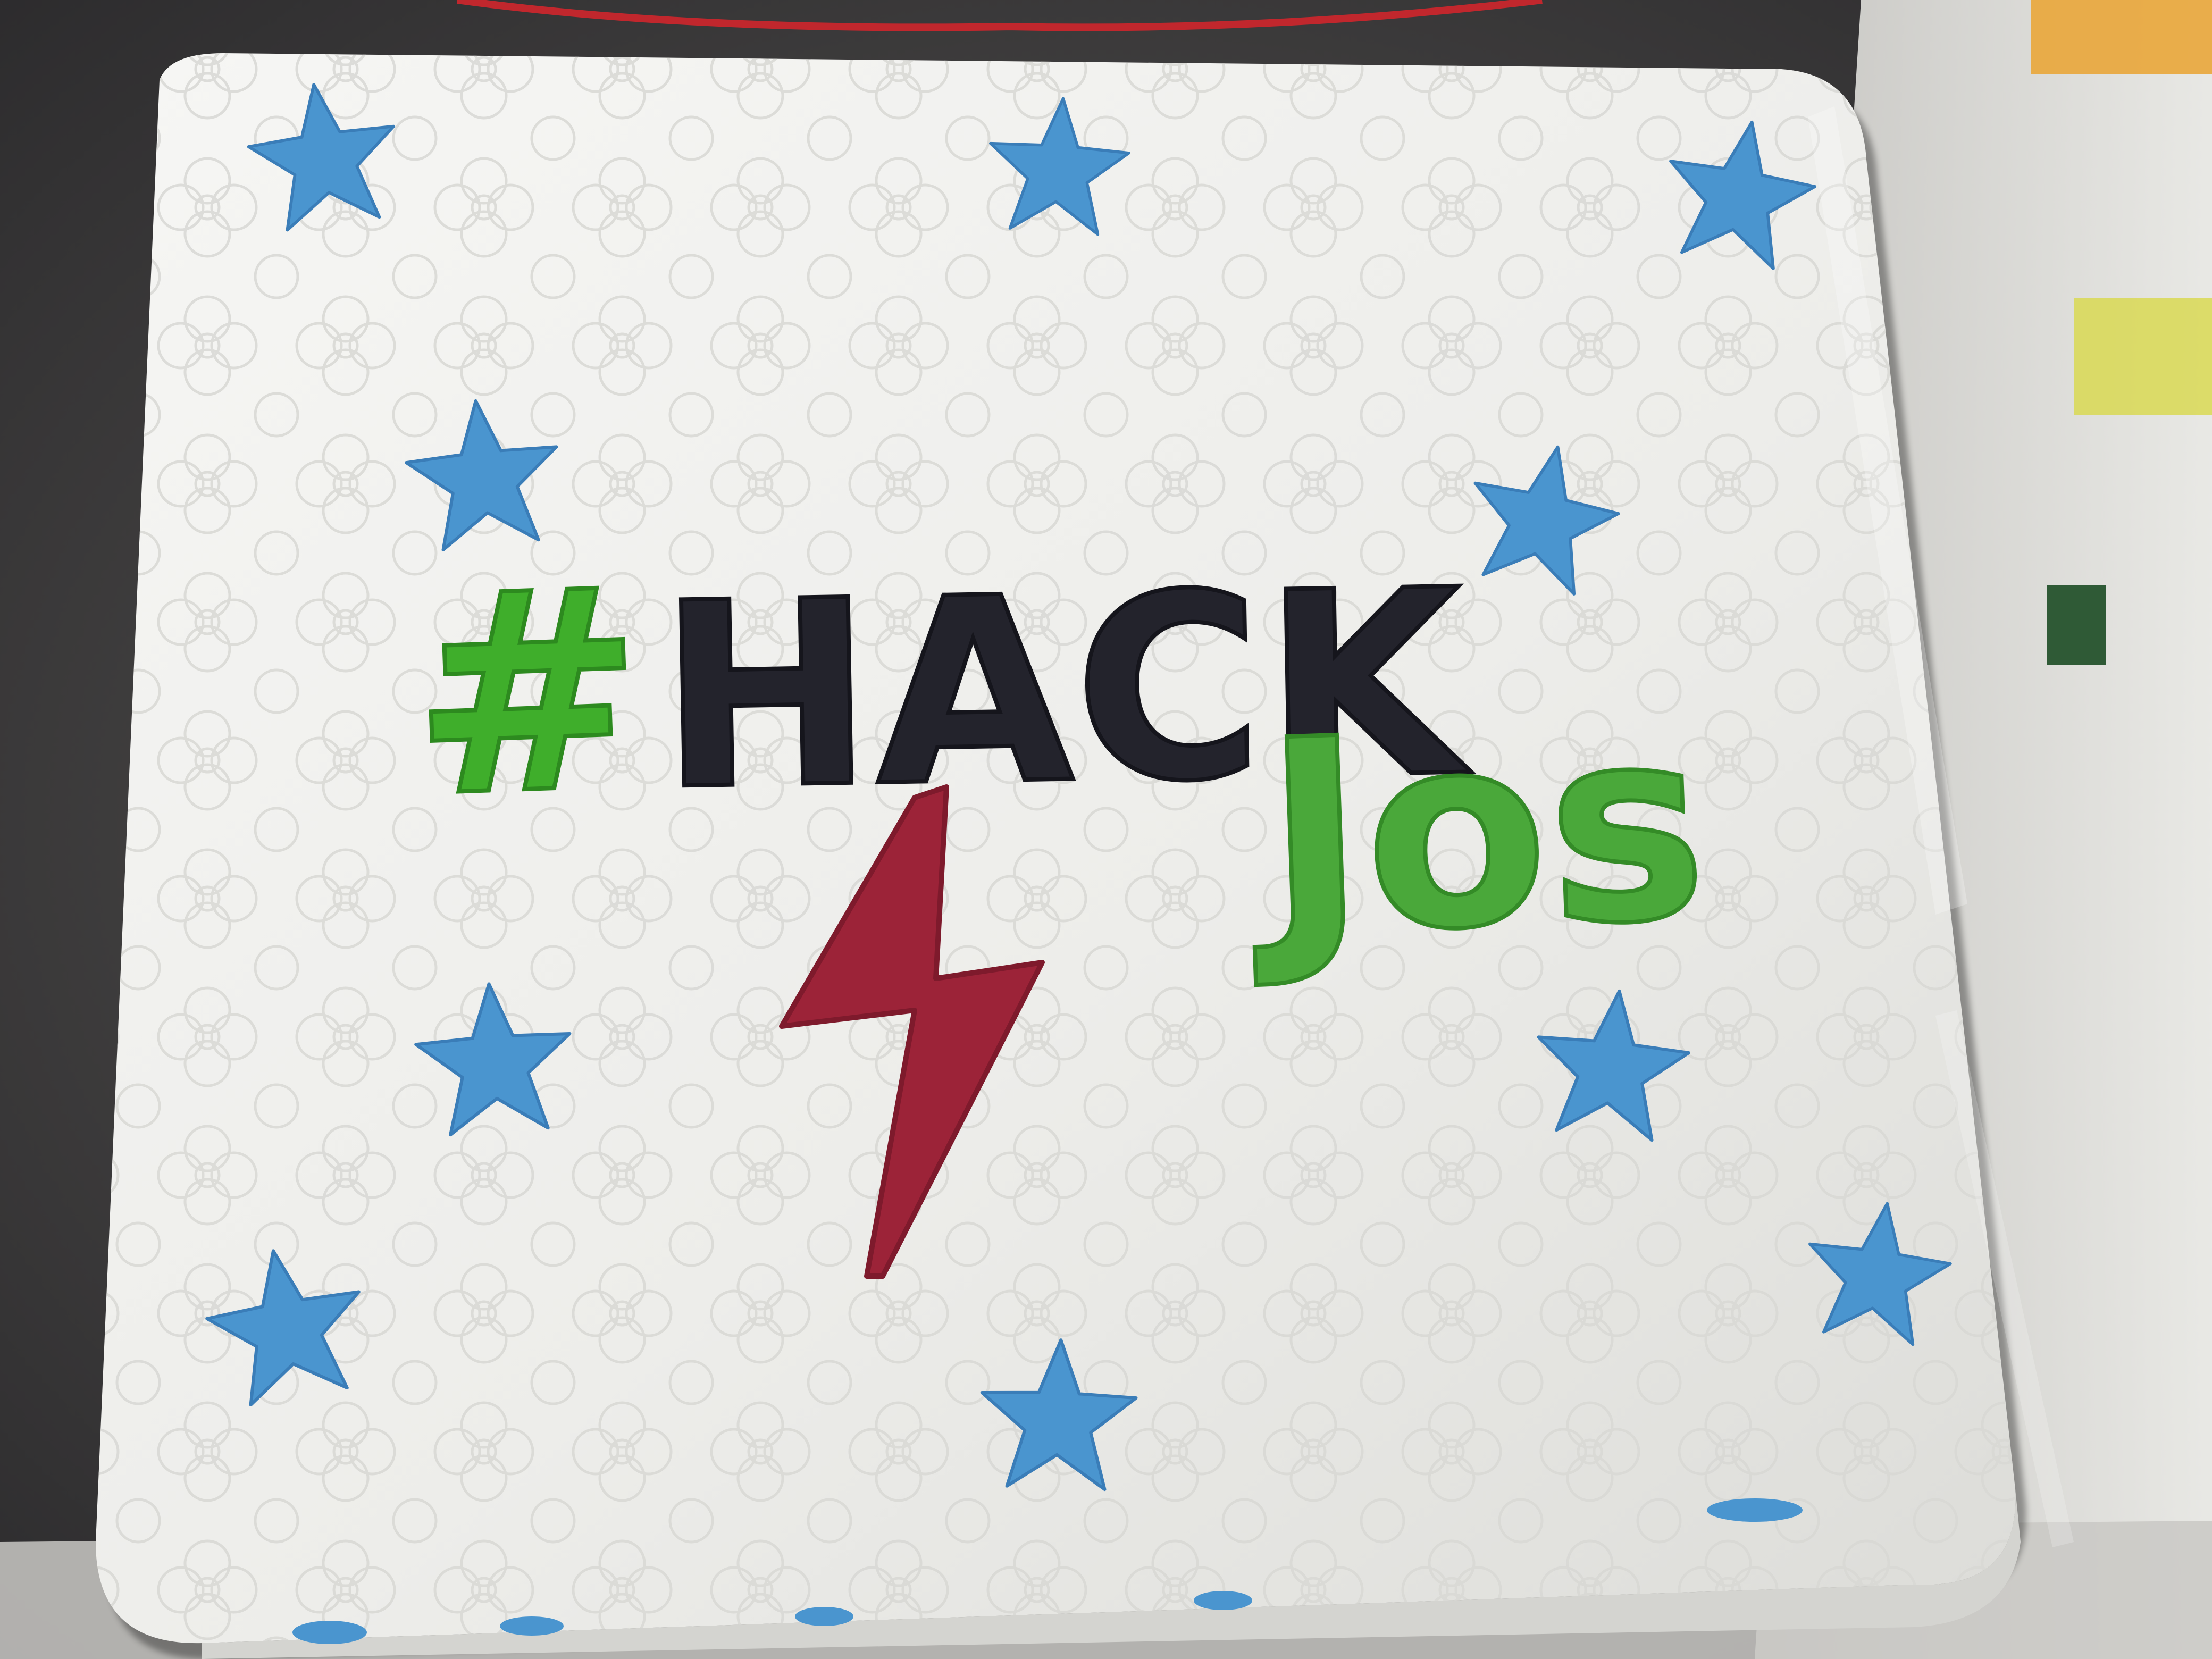 This screenshot has height=1659, width=2212. Describe the element at coordinates (1477, 831) in the screenshot. I see `jos-word: Jos` at that location.